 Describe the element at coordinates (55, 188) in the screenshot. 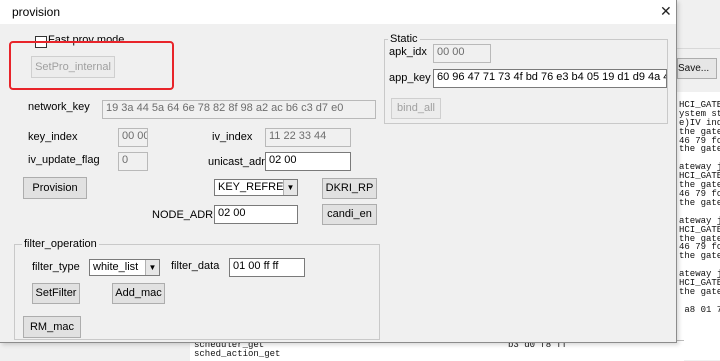

I see `provision-button: Provision` at that location.